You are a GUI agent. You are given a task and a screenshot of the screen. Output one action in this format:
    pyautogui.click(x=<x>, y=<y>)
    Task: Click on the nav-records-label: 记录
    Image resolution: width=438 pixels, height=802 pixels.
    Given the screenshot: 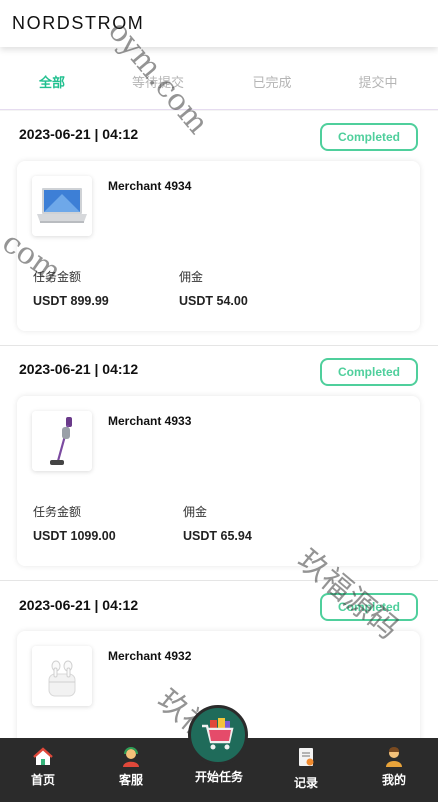 What is the action you would take?
    pyautogui.click(x=305, y=783)
    